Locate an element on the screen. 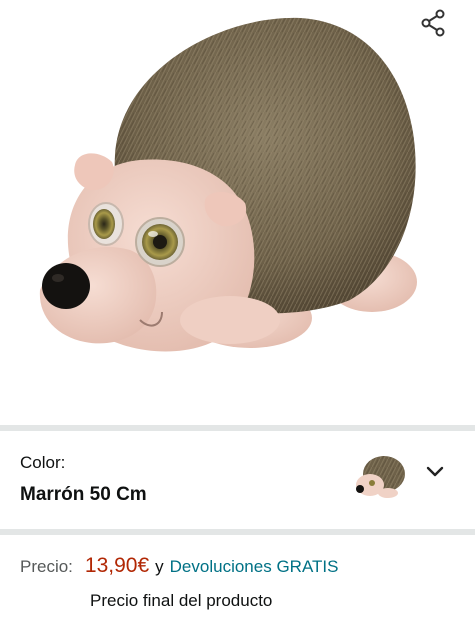  price-connector: y is located at coordinates (159, 566).